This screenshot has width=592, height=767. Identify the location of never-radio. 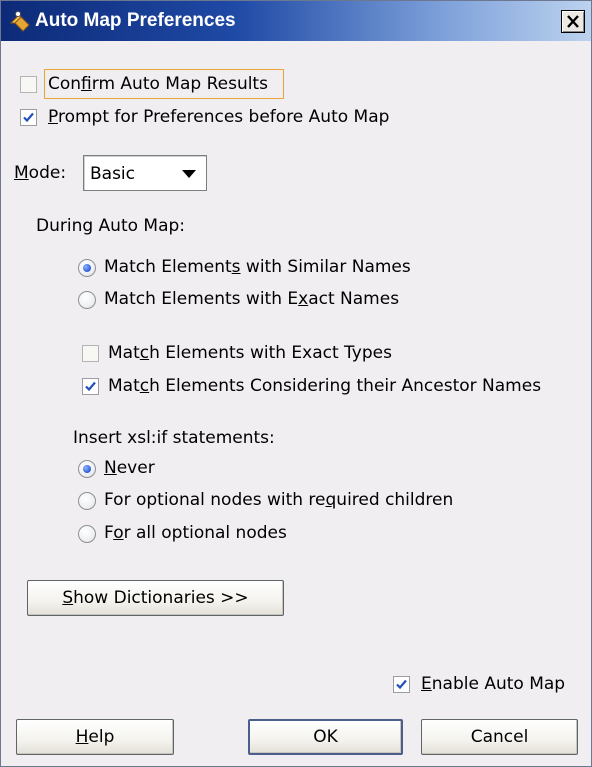
(87, 469).